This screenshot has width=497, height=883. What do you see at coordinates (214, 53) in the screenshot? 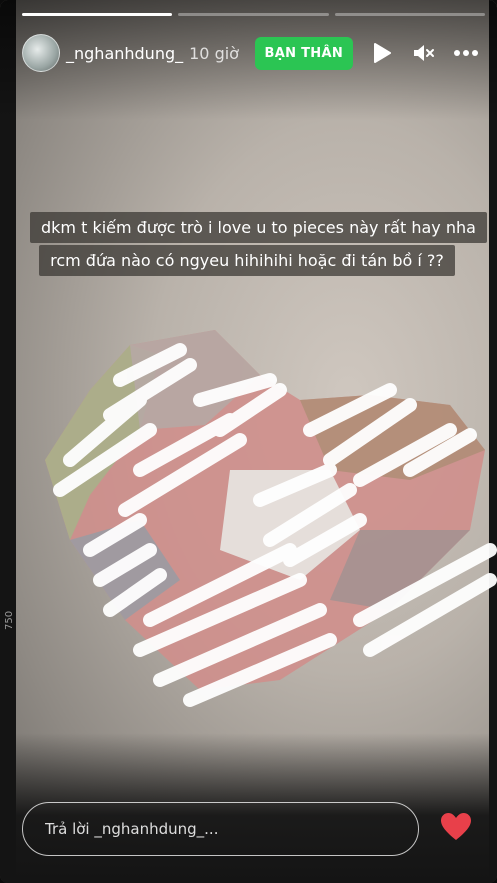
I see `post-time: 10 giờ` at bounding box center [214, 53].